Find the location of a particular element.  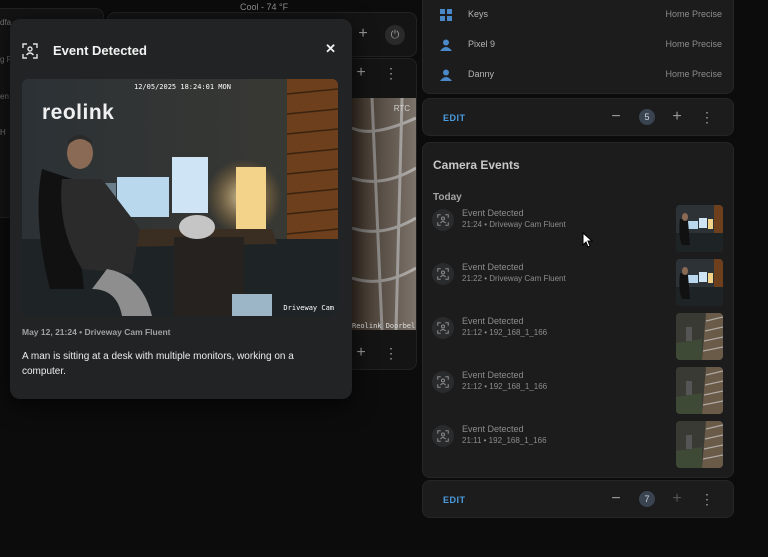

bg-fragment: H is located at coordinates (3, 132).